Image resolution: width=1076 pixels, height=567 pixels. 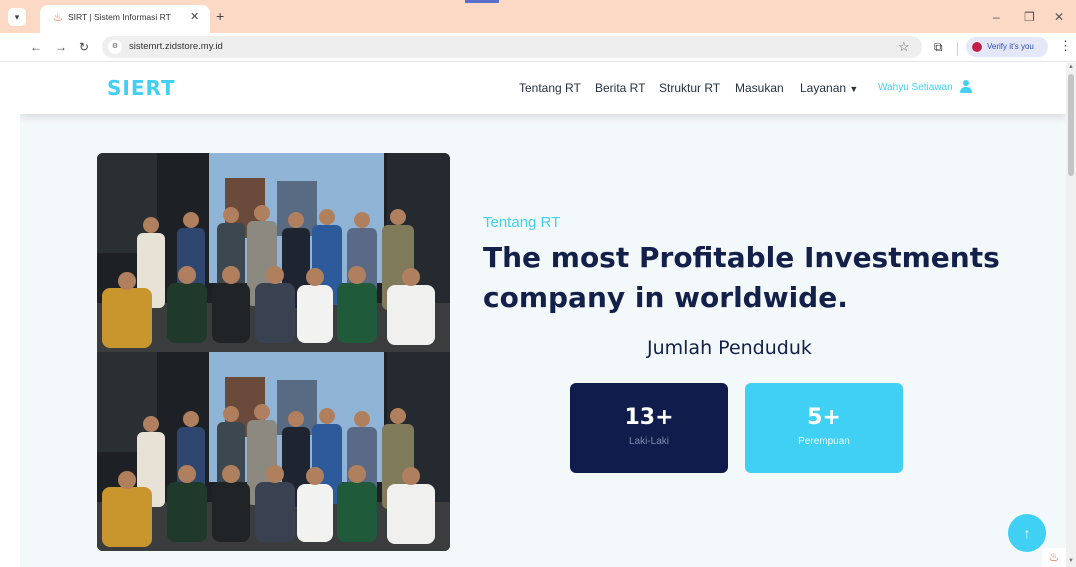 What do you see at coordinates (550, 88) in the screenshot?
I see `nav-tentang-rt: Tentang RT` at bounding box center [550, 88].